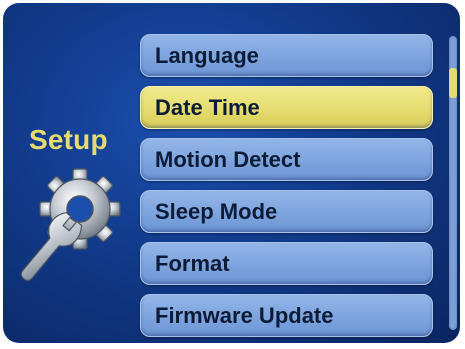  Describe the element at coordinates (228, 159) in the screenshot. I see `menu-item-label: Motion Detect` at that location.